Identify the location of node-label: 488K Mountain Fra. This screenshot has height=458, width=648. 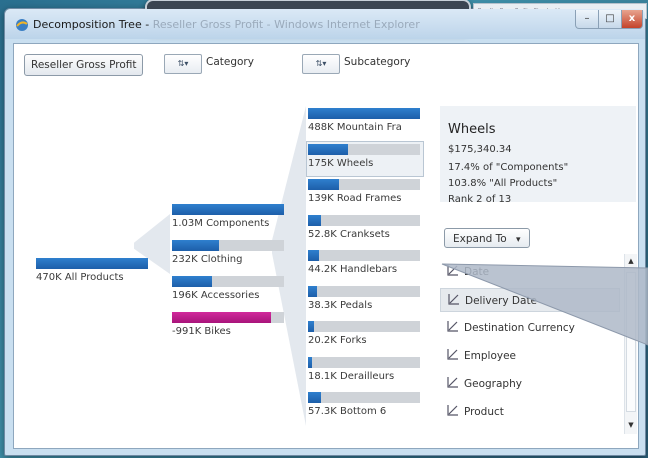
(355, 127).